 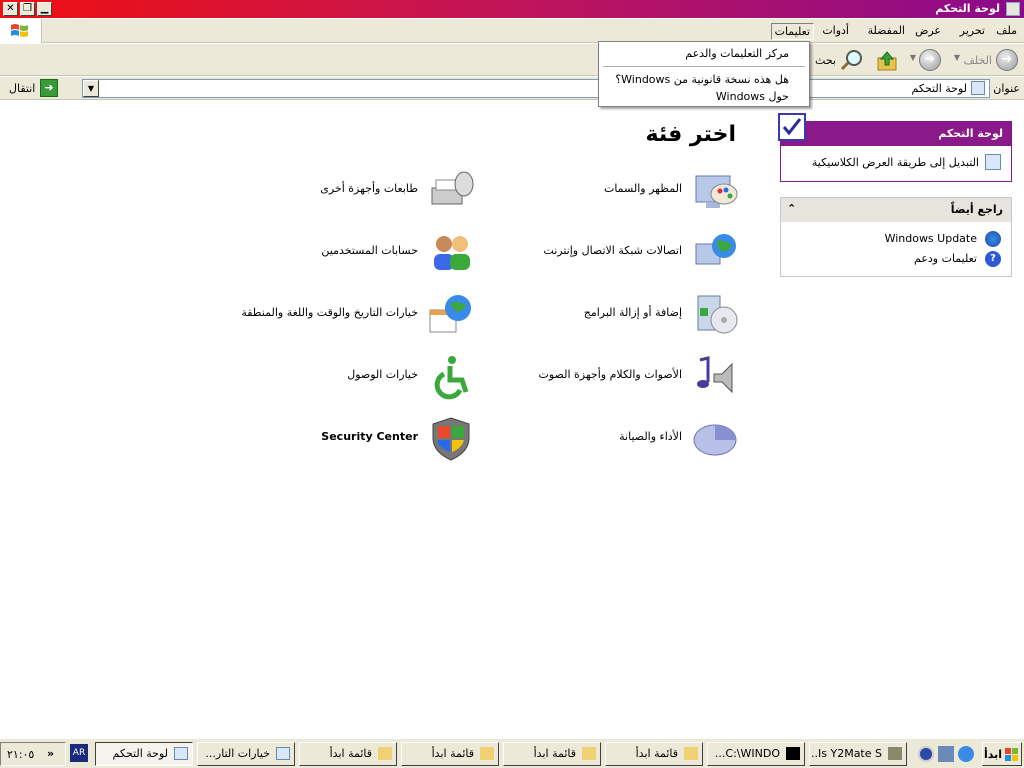 I want to click on appearance-icon, so click(x=715, y=191).